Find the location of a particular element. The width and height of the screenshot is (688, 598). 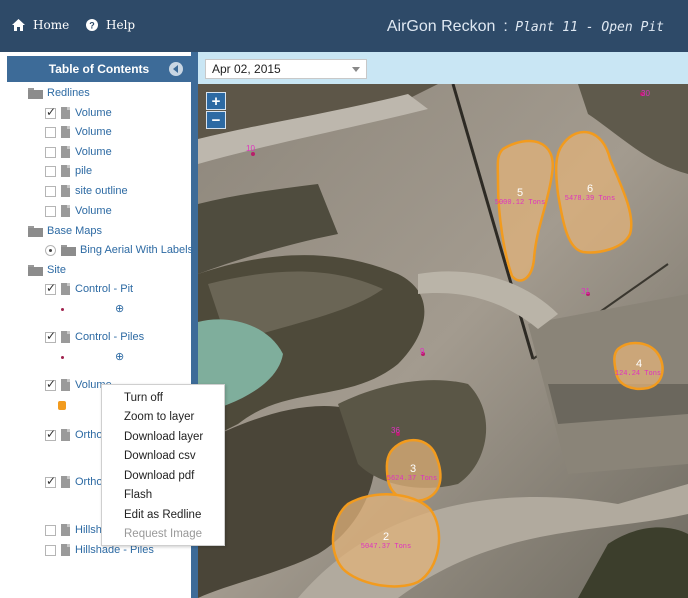

control-point-symbol is located at coordinates (62, 357).